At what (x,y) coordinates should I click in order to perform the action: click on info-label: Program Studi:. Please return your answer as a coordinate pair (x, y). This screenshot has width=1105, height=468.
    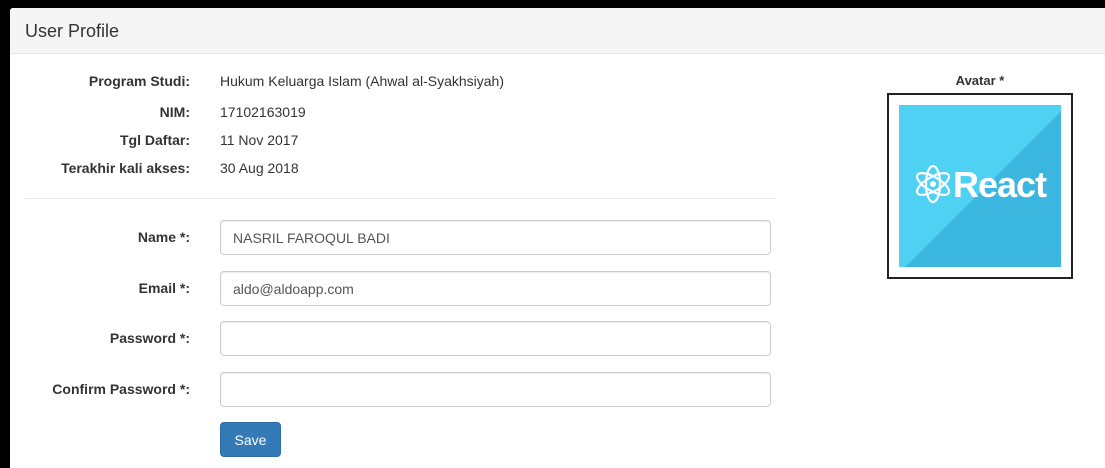
    Looking at the image, I should click on (139, 81).